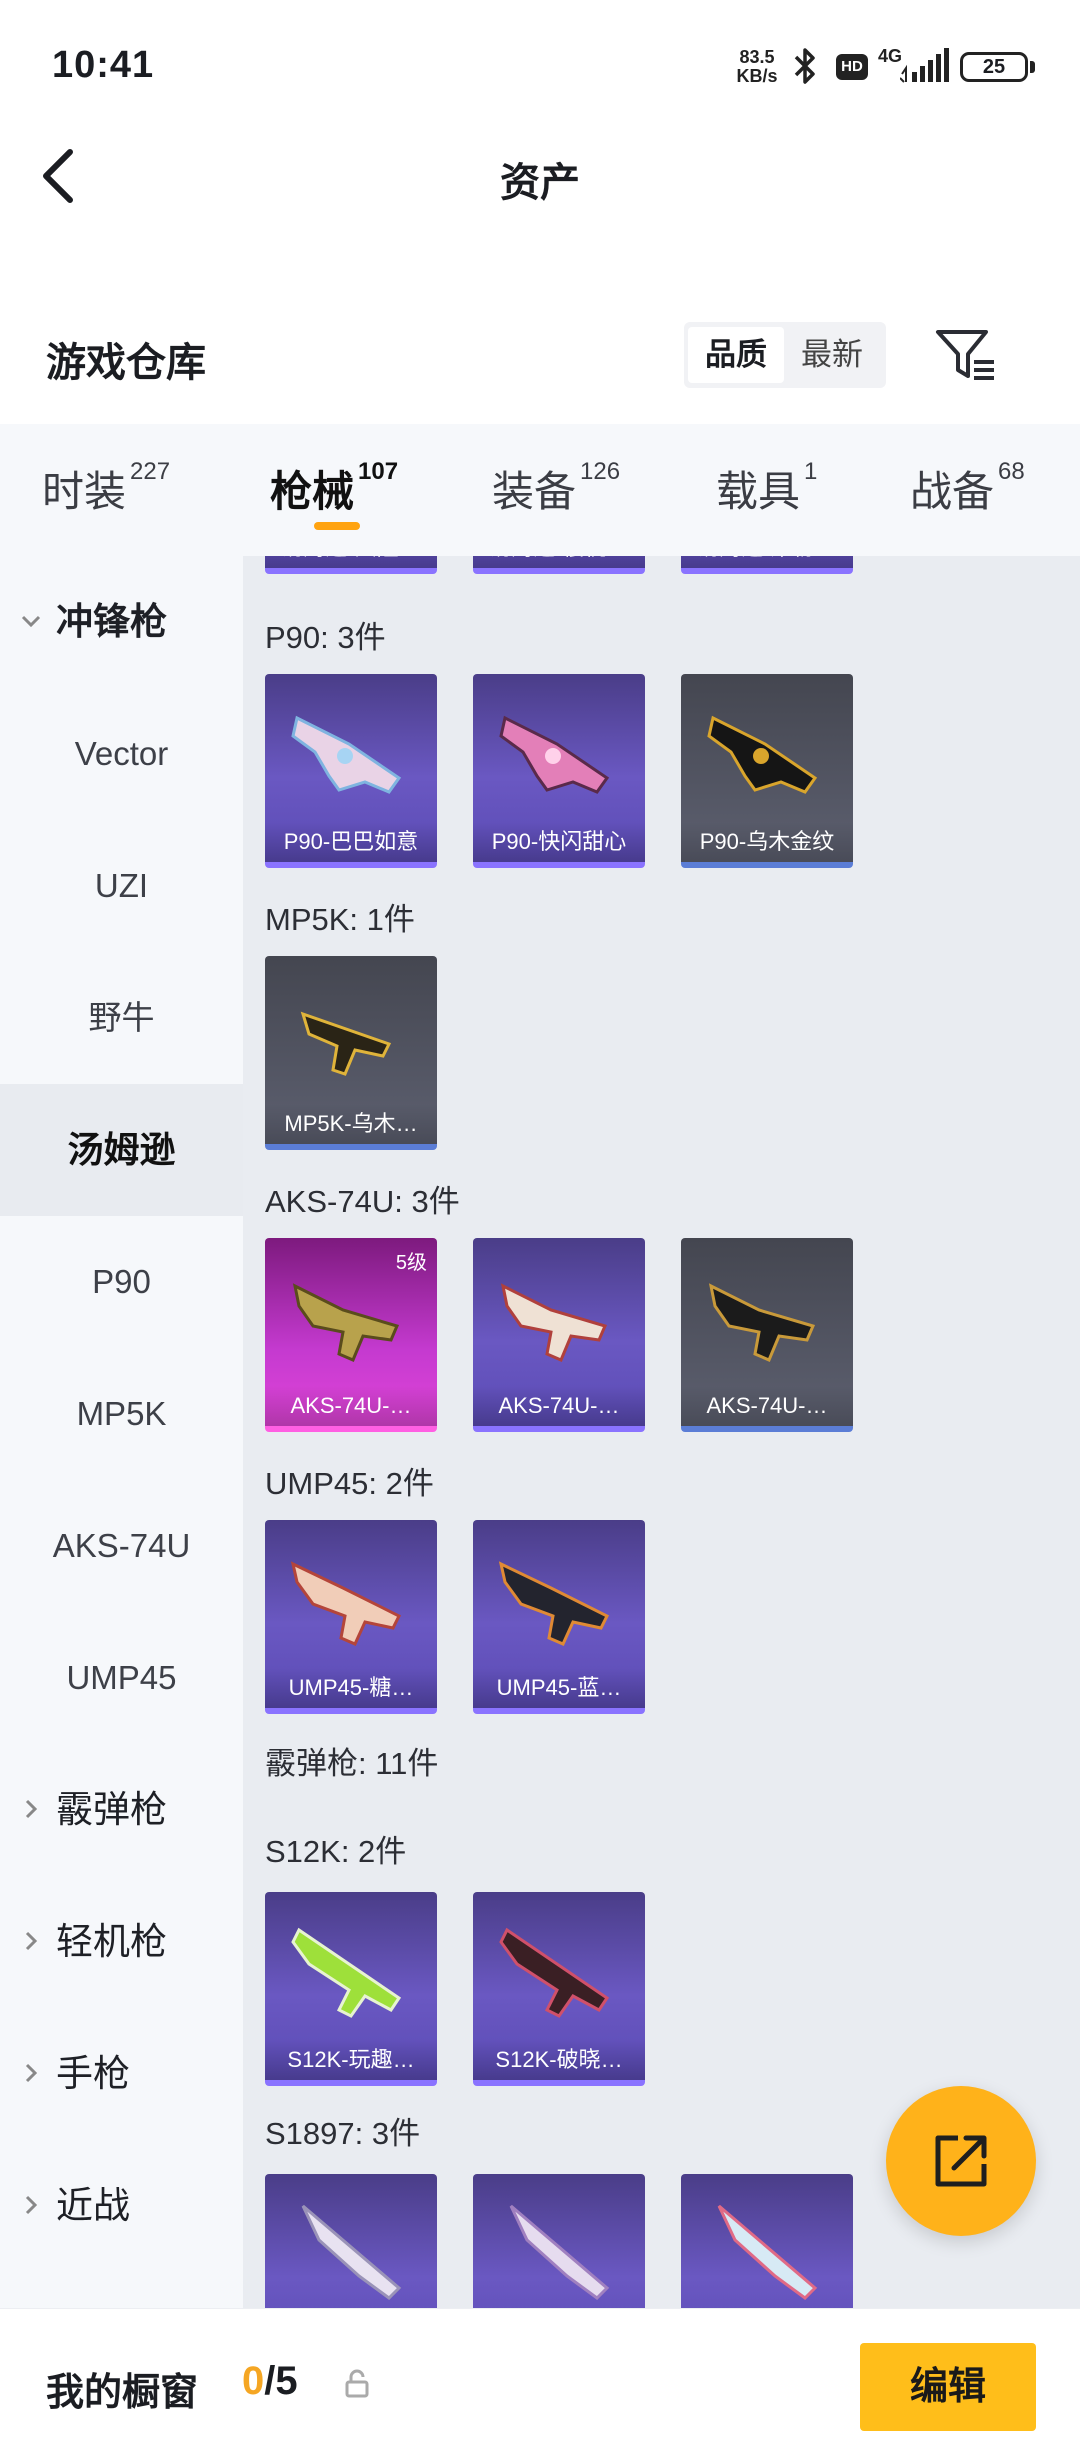  Describe the element at coordinates (540, 183) in the screenshot. I see `page-title: 资产` at that location.